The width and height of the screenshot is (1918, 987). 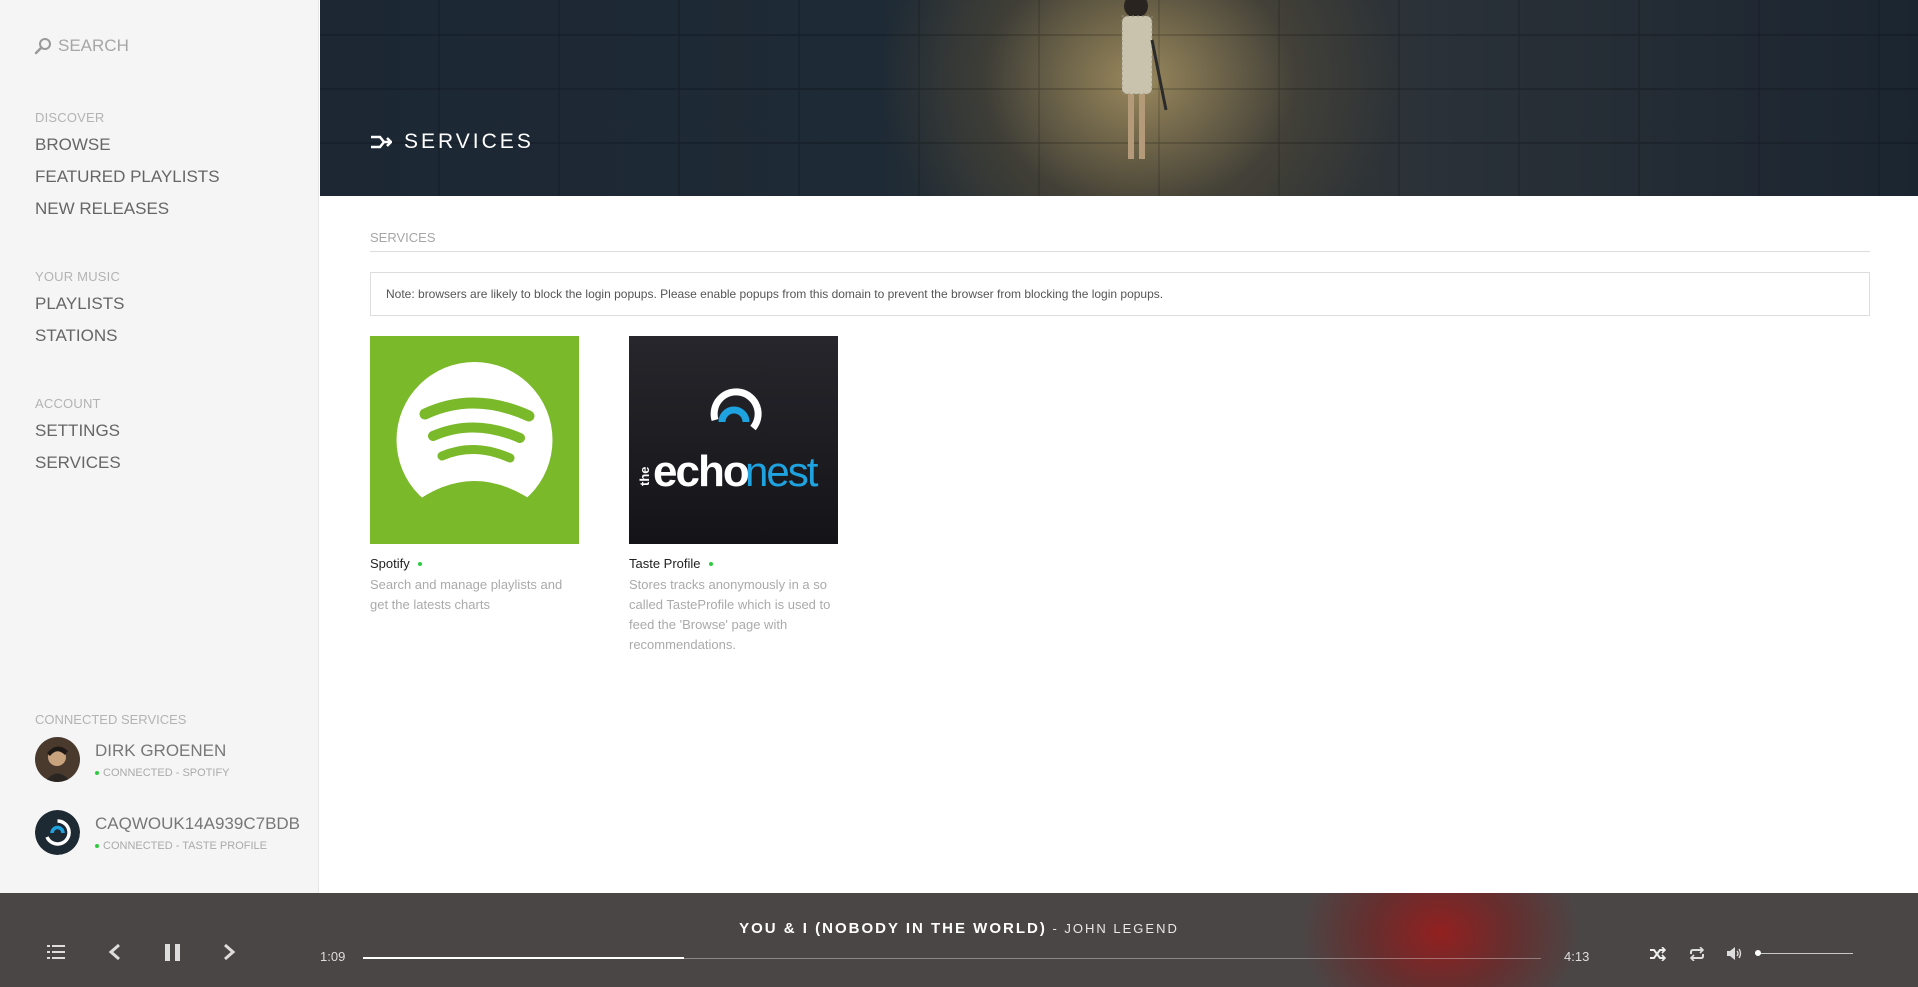 What do you see at coordinates (127, 145) in the screenshot?
I see `sidebar-item-browse: BROWSE` at bounding box center [127, 145].